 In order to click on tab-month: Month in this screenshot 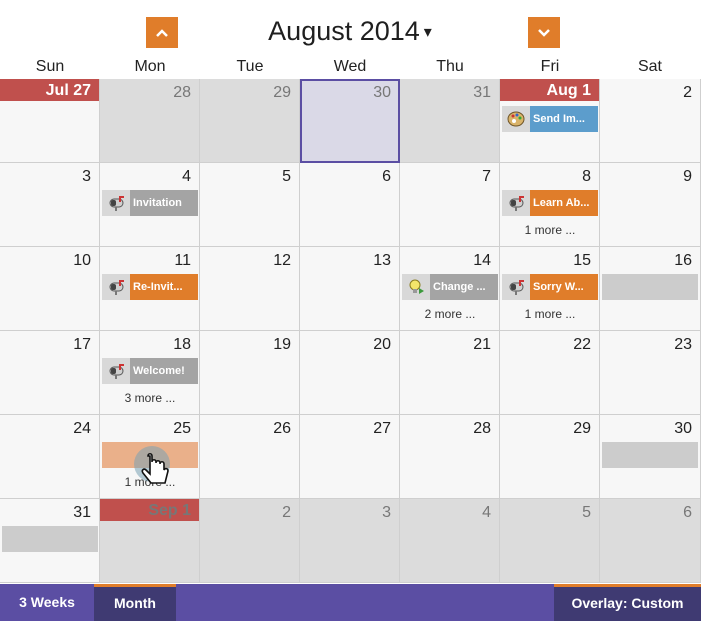, I will do `click(135, 602)`.